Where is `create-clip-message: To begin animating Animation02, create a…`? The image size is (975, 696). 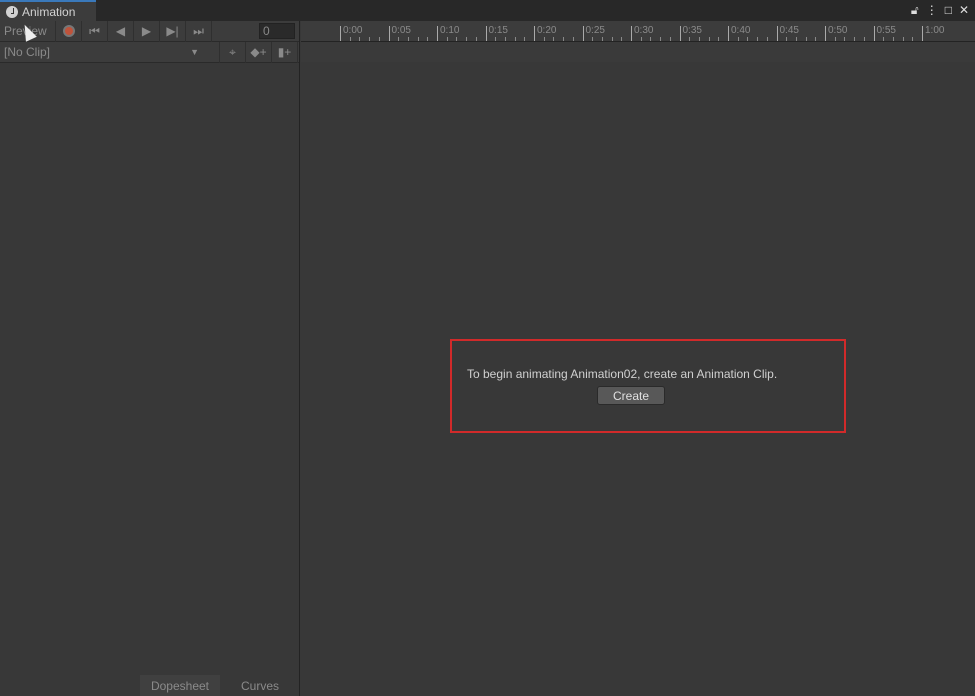
create-clip-message: To begin animating Animation02, create a… is located at coordinates (622, 374).